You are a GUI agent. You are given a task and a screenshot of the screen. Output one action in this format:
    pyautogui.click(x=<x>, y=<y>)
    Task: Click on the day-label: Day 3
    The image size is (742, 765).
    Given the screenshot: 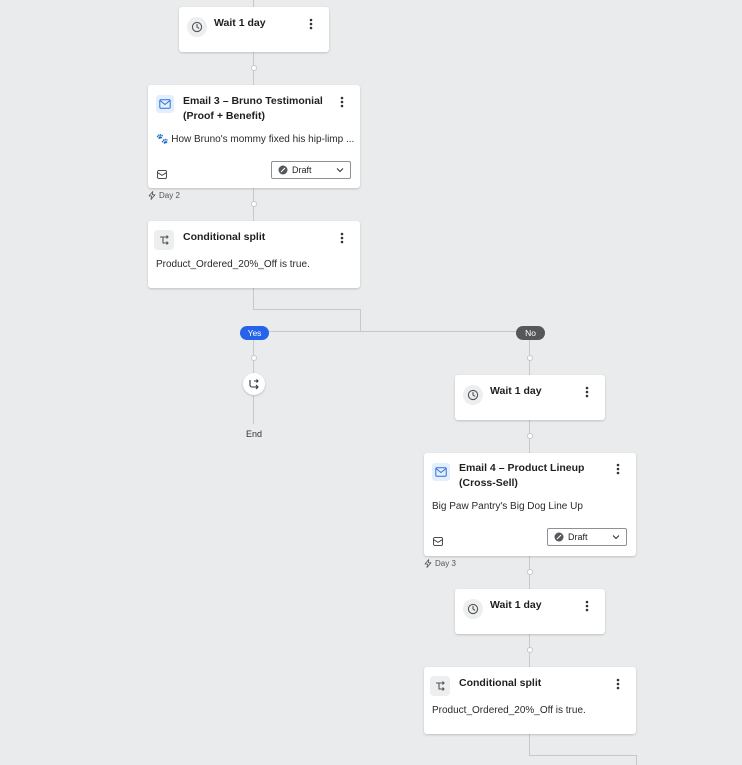 What is the action you would take?
    pyautogui.click(x=440, y=563)
    